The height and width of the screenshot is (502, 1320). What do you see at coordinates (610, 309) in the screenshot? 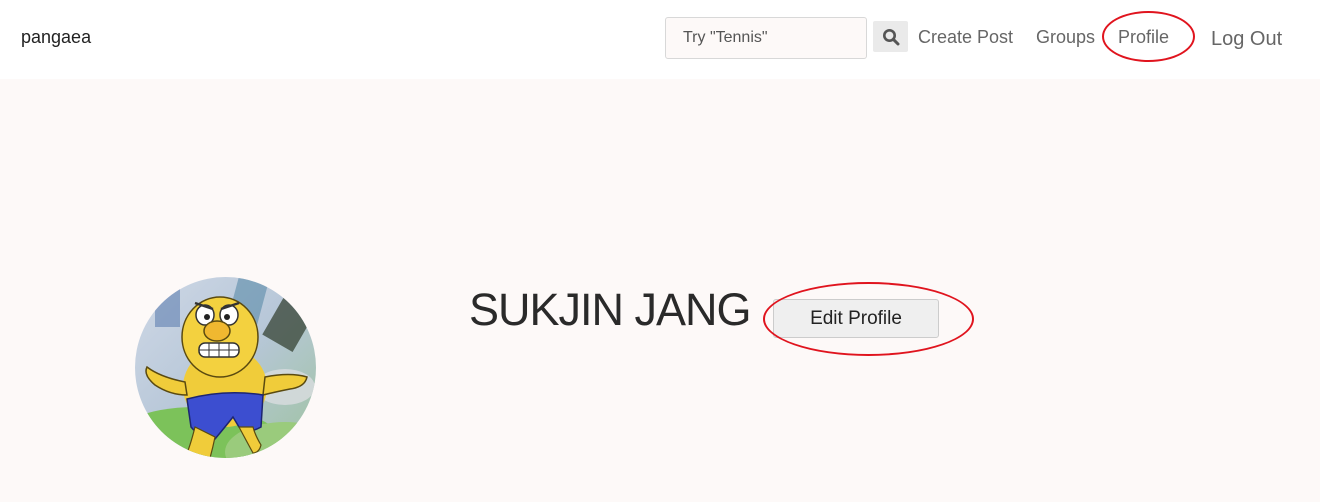
I see `profile-name: SUKJIN JANG` at bounding box center [610, 309].